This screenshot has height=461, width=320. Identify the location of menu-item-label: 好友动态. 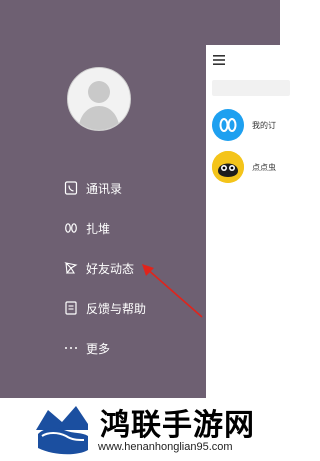
(110, 268).